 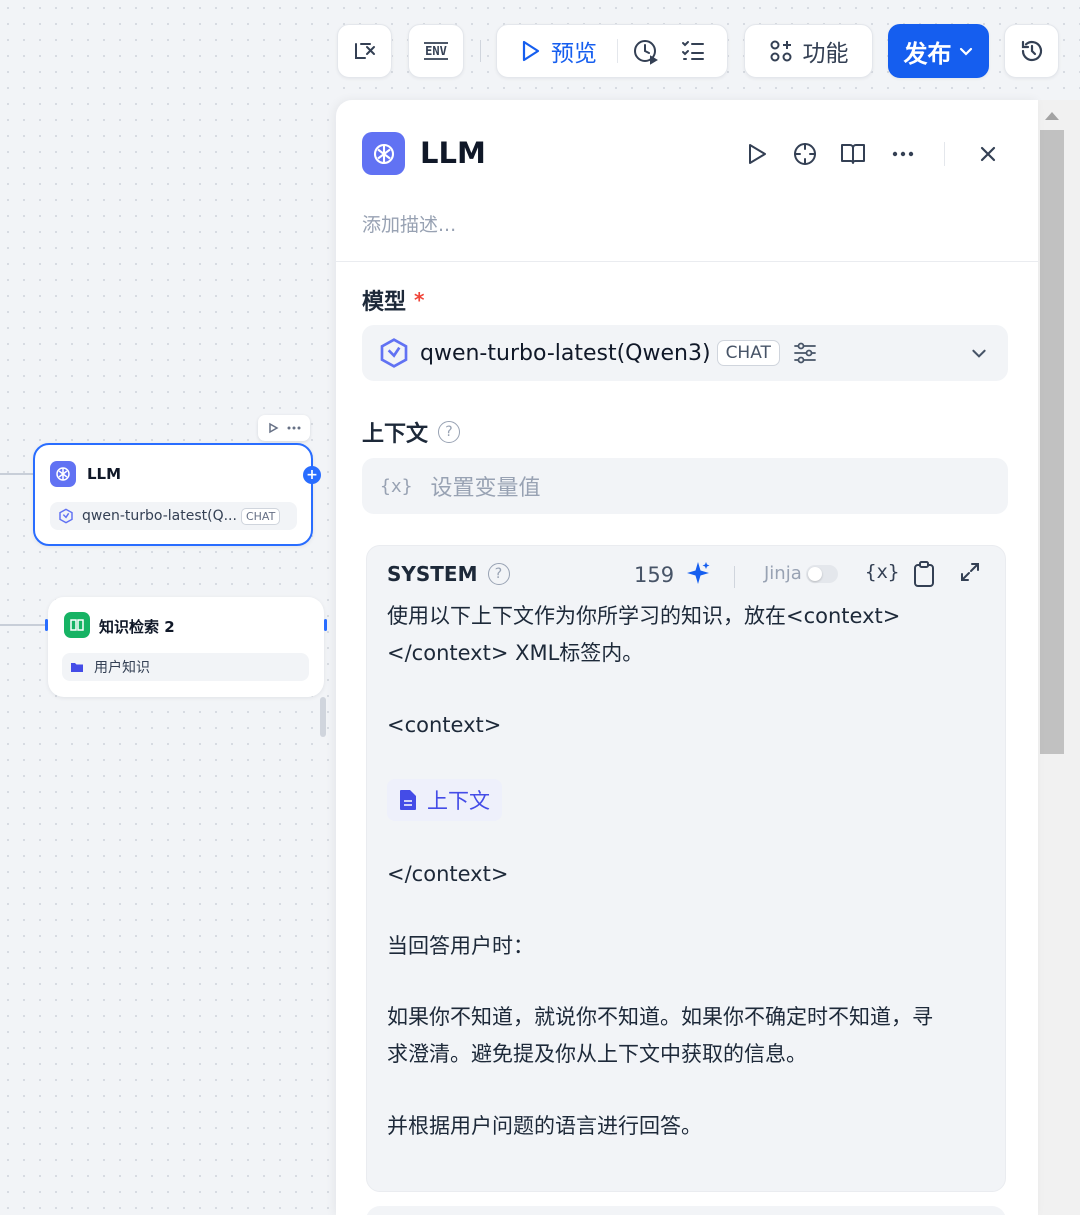 What do you see at coordinates (137, 627) in the screenshot?
I see `kb-node-title: 知识检索 2` at bounding box center [137, 627].